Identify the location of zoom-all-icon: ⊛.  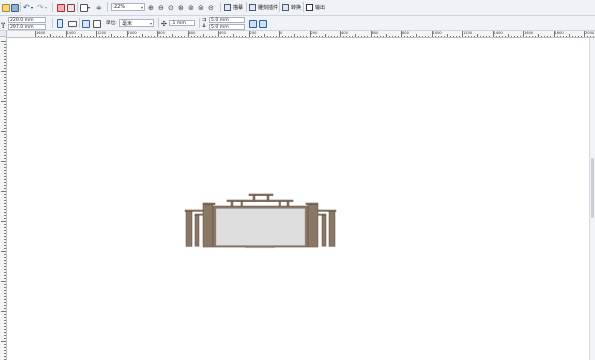
(181, 7).